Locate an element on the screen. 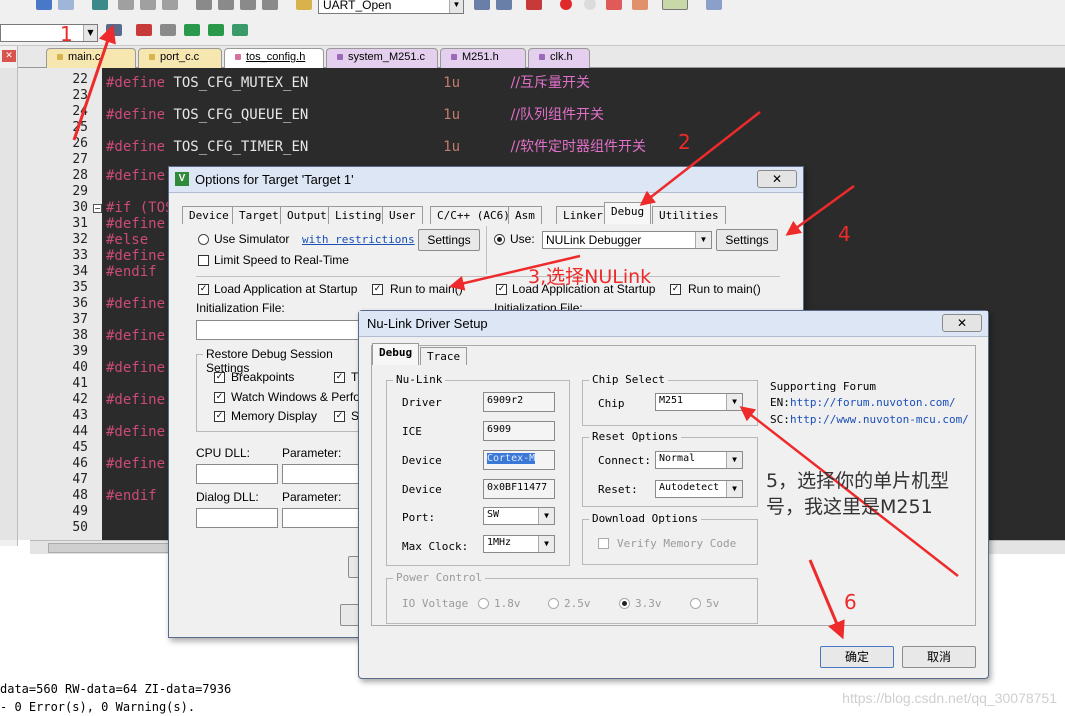 This screenshot has width=1065, height=716. watermark: https://blog.csdn.net/qq_30078751 is located at coordinates (949, 698).